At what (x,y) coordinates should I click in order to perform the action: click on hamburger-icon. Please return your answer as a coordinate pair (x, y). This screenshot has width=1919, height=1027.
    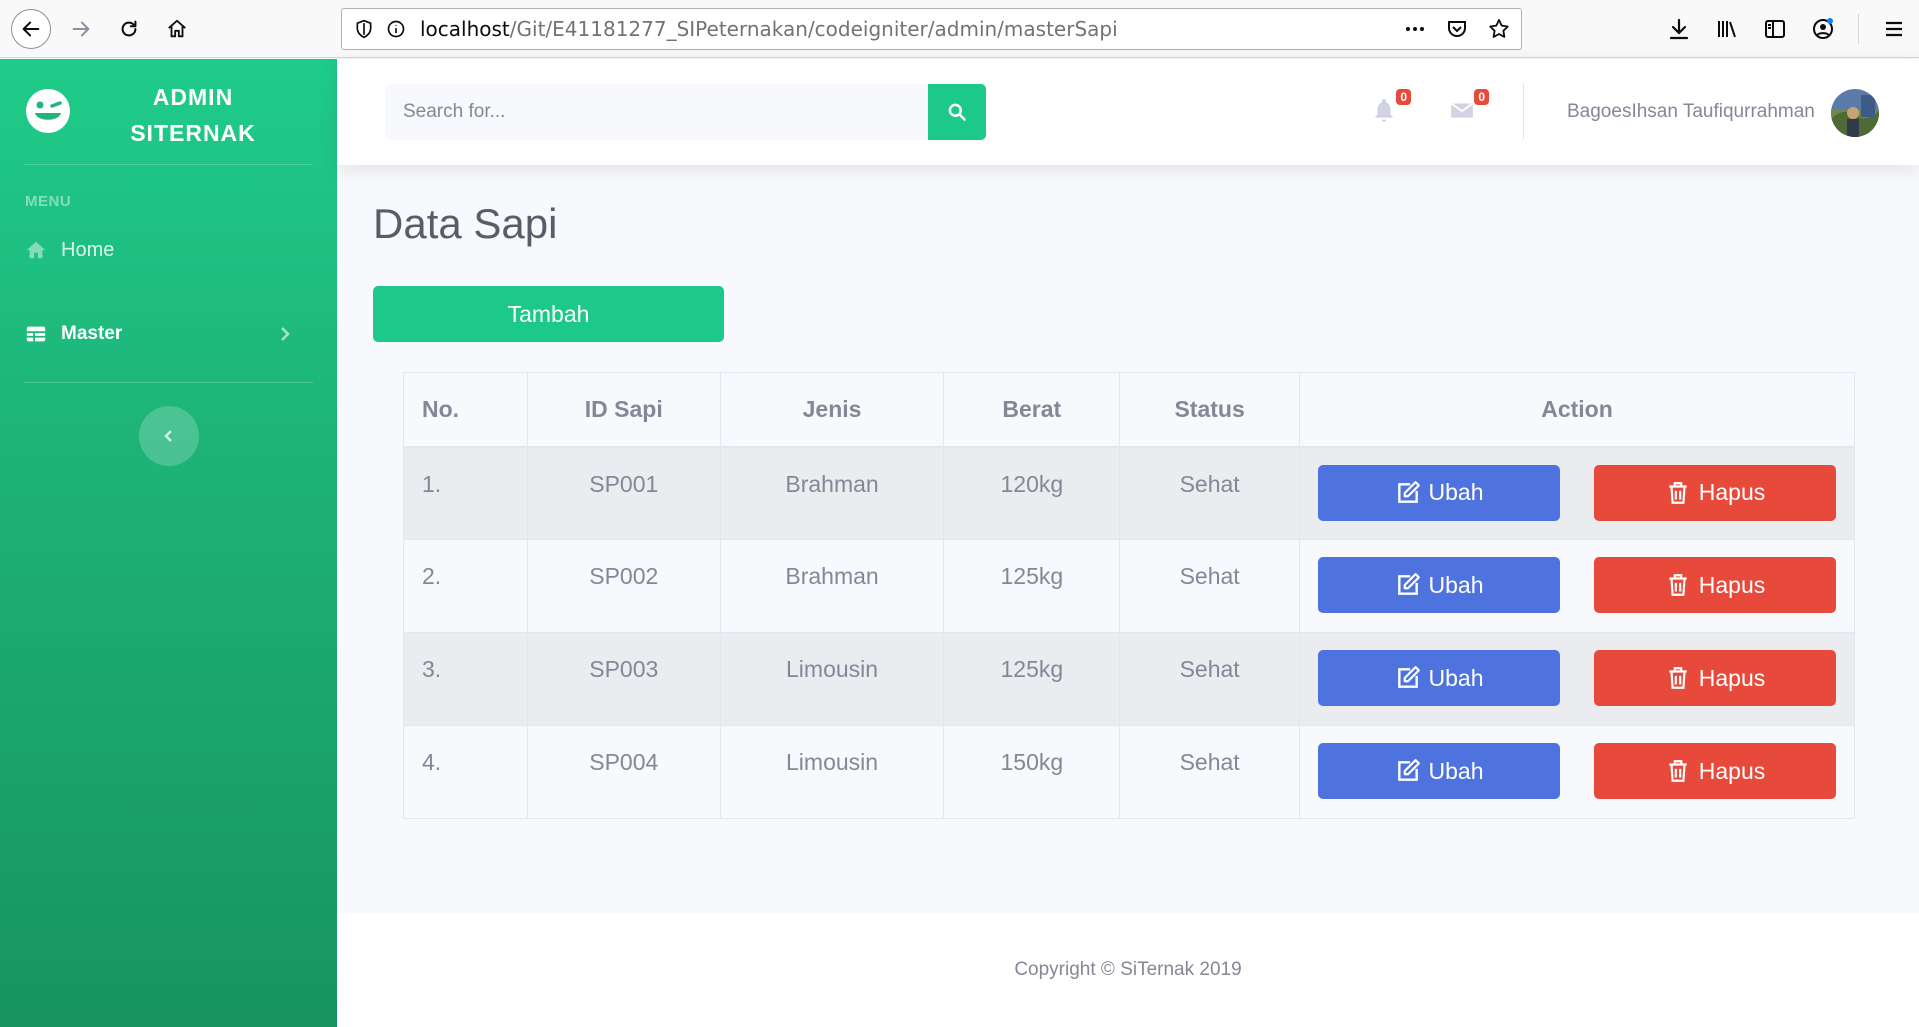
    Looking at the image, I should click on (1894, 29).